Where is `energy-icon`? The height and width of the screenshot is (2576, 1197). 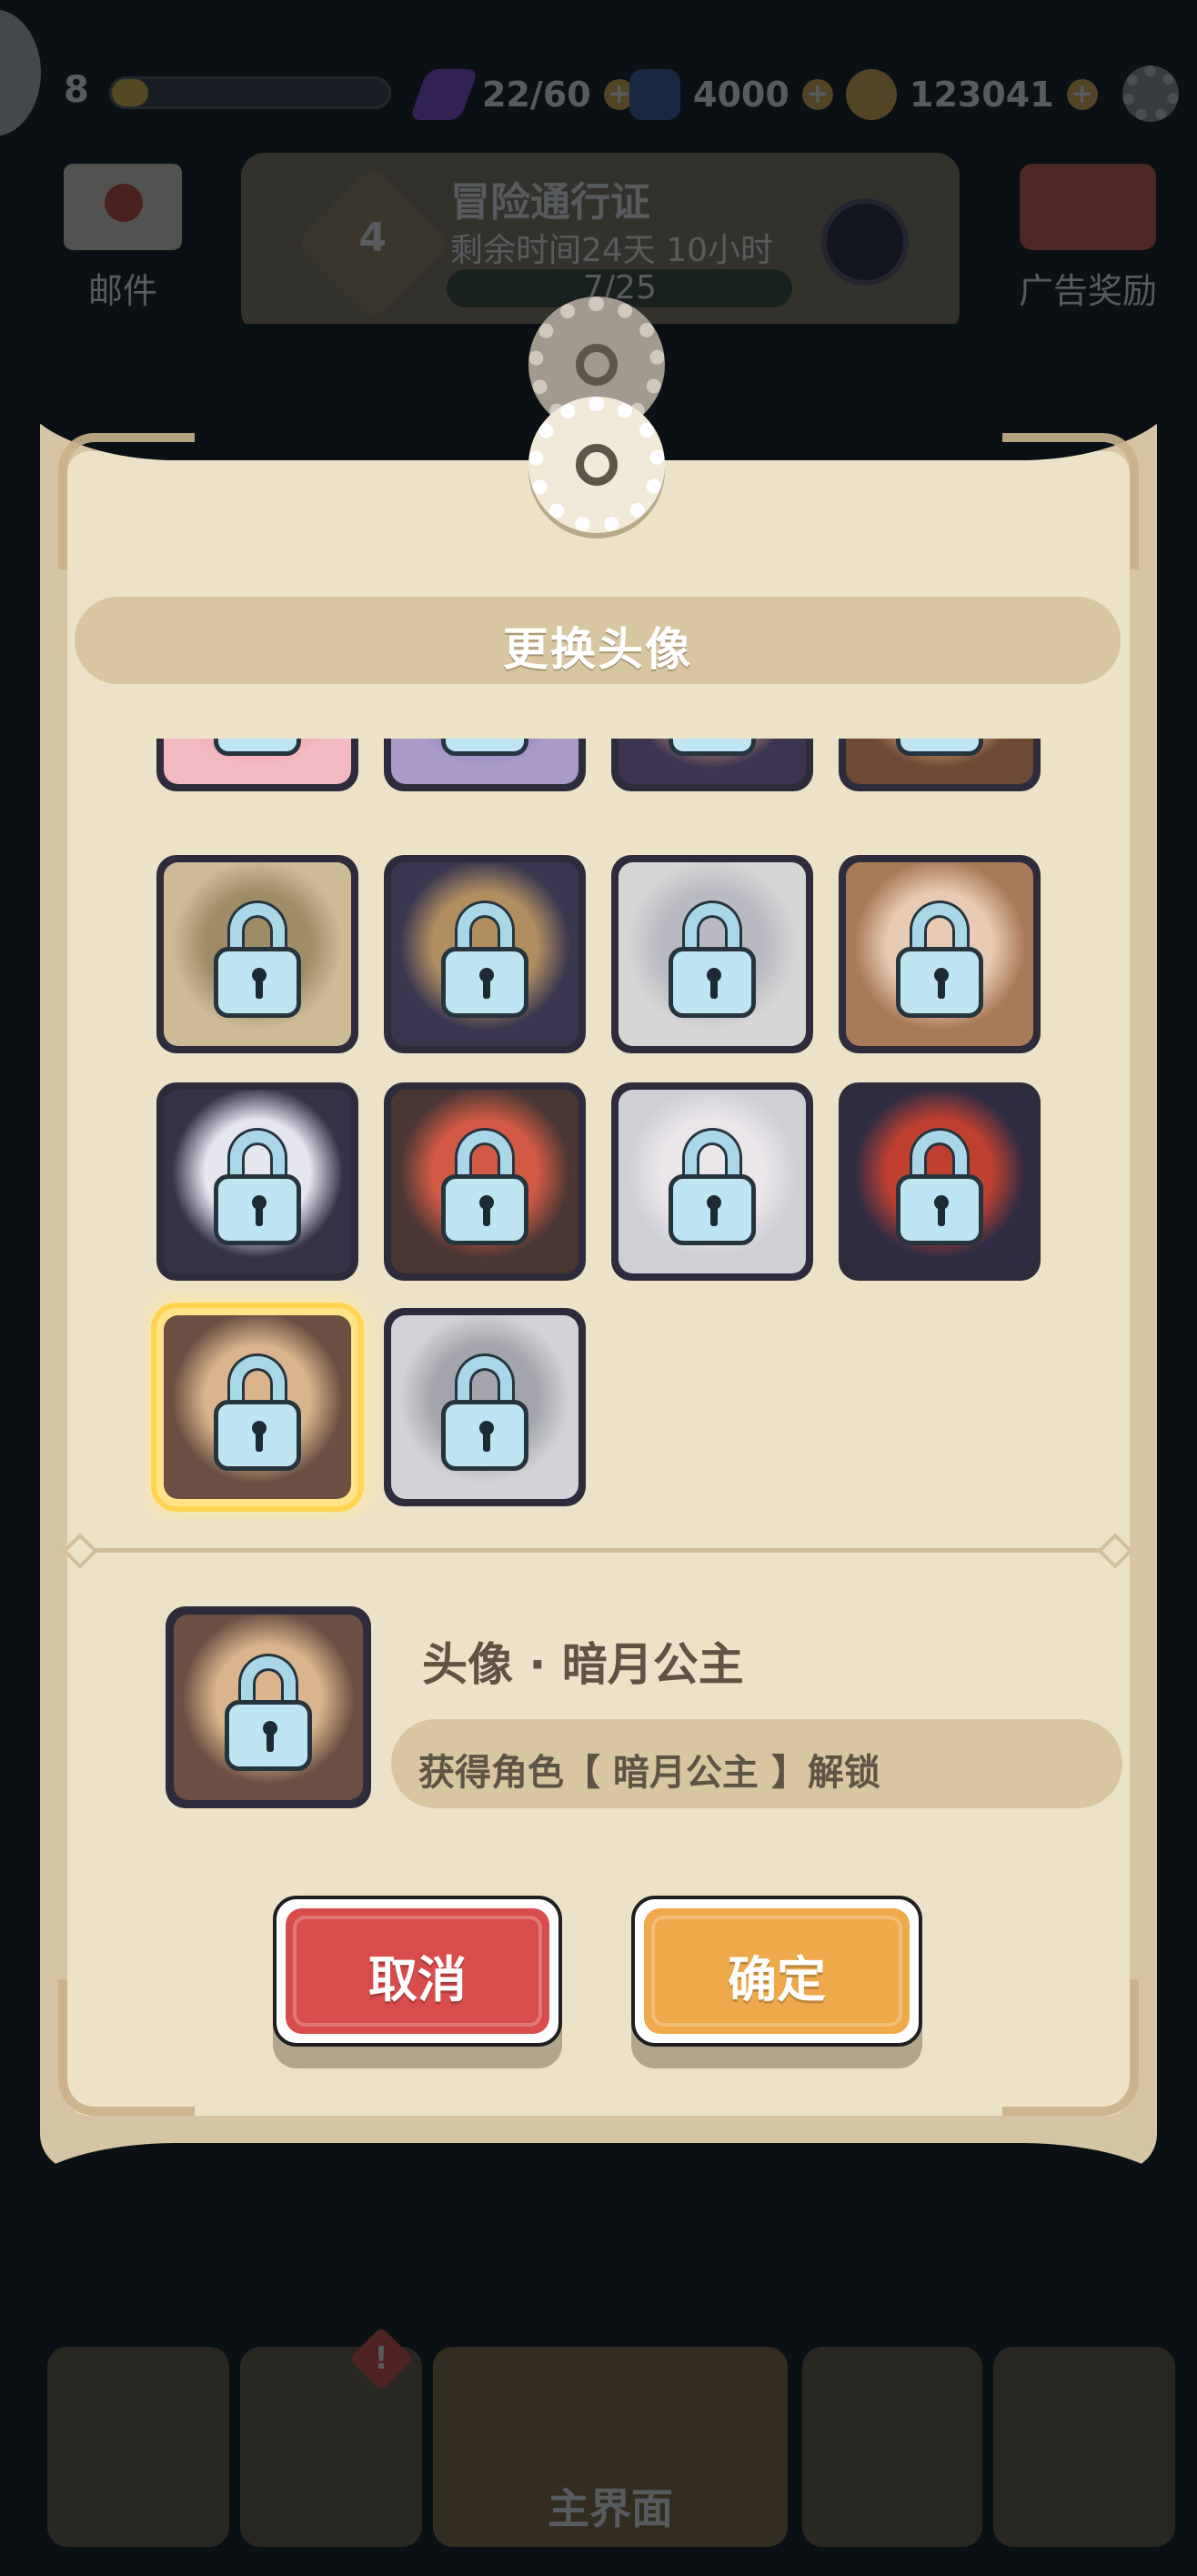
energy-icon is located at coordinates (443, 94).